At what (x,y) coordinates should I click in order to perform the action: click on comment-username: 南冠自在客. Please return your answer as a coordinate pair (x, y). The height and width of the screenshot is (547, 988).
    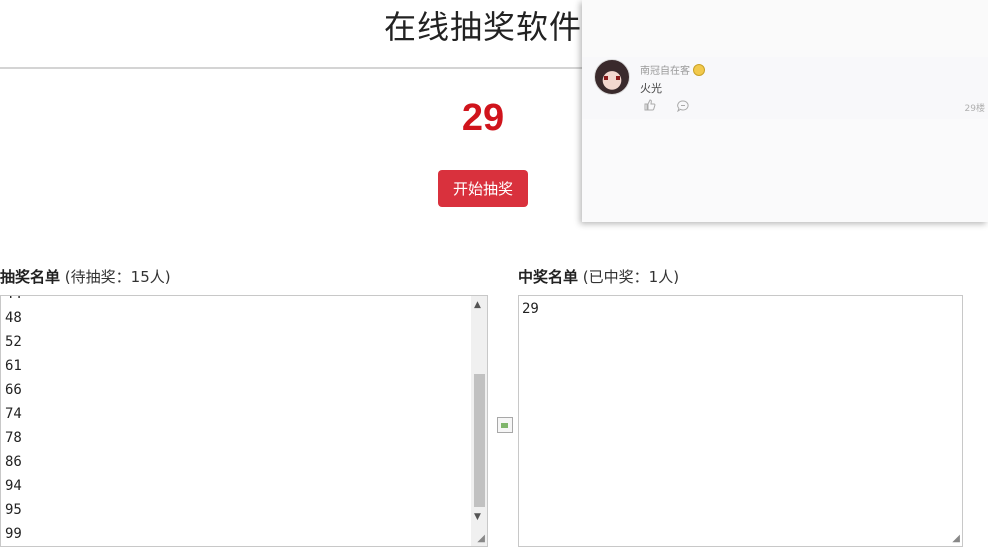
    Looking at the image, I should click on (672, 69).